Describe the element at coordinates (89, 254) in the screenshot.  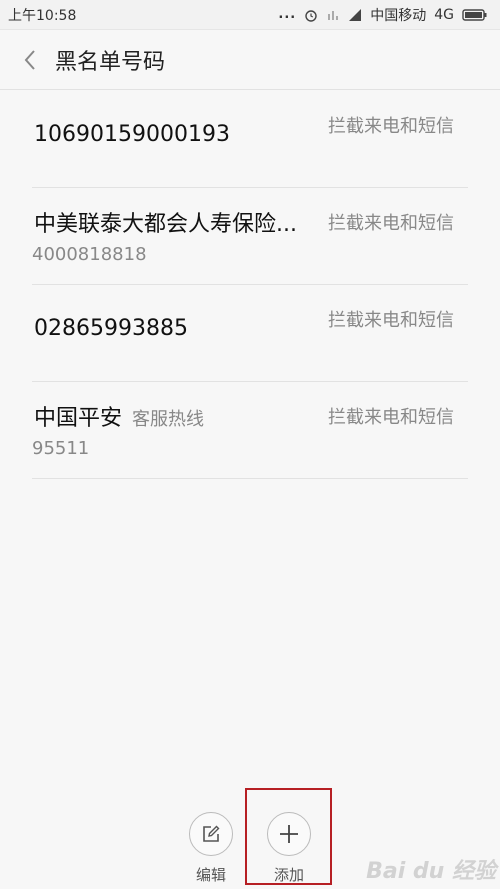
I see `contact-number: 4000818818` at that location.